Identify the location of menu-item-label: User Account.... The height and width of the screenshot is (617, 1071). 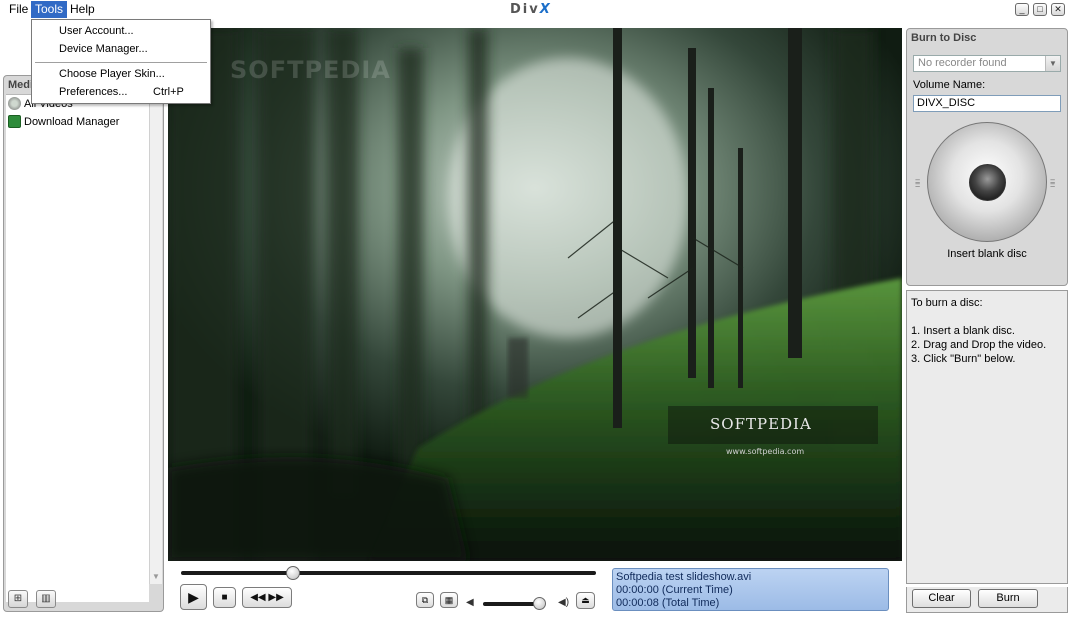
(96, 31).